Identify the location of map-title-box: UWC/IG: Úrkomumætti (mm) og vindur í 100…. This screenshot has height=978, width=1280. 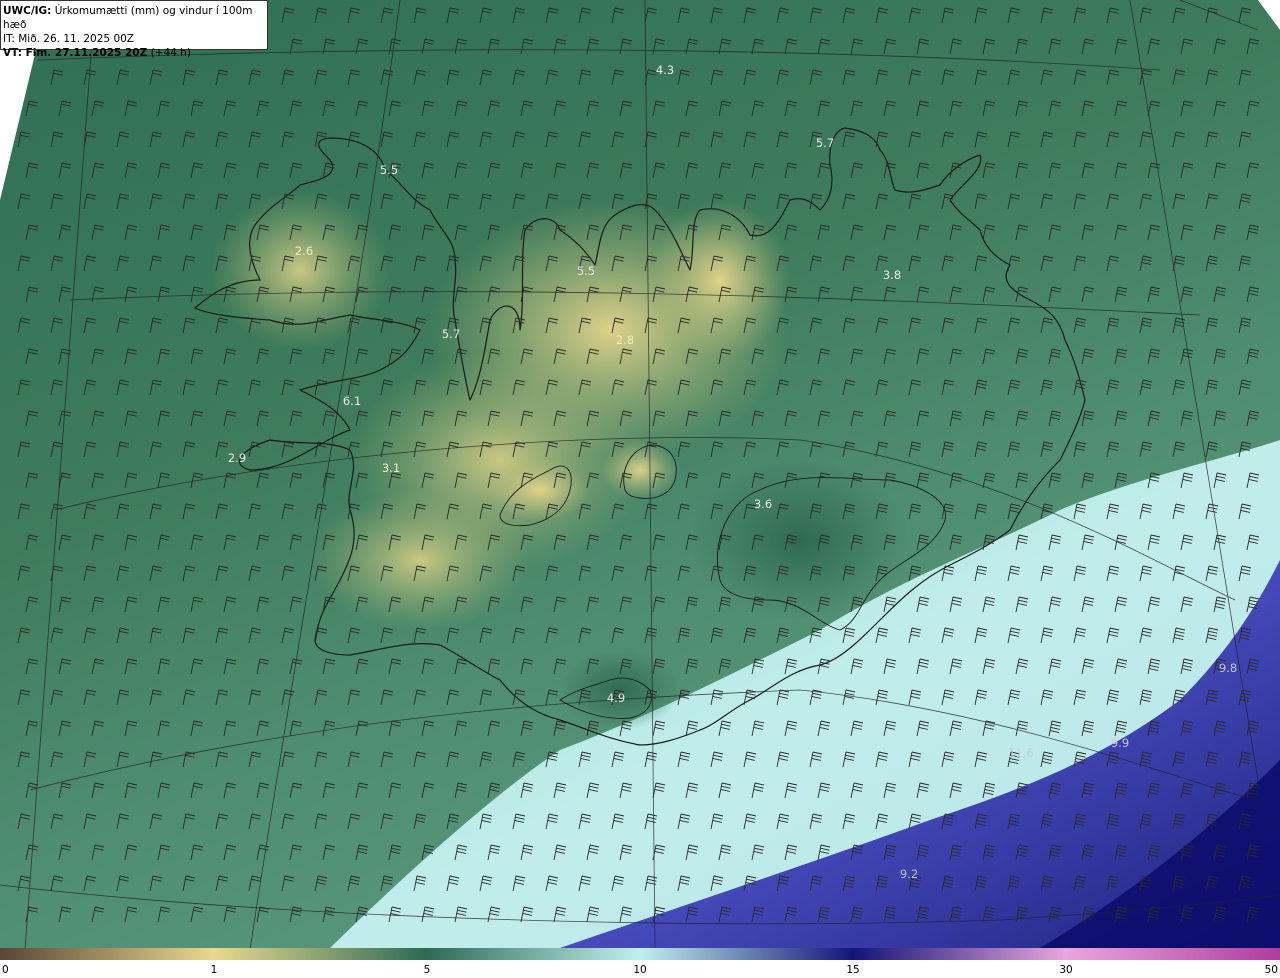
(134, 29).